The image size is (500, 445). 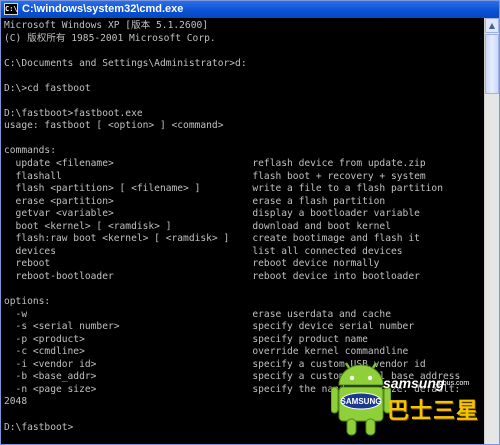 I want to click on console-line: options:, so click(x=27, y=302).